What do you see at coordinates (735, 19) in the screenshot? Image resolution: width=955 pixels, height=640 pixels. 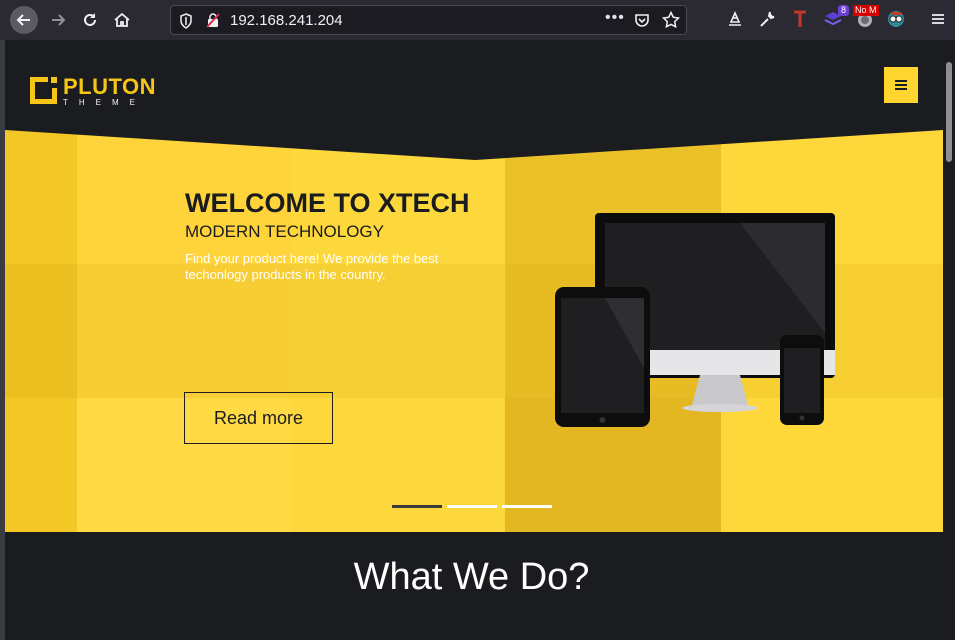 I see `container-icon` at bounding box center [735, 19].